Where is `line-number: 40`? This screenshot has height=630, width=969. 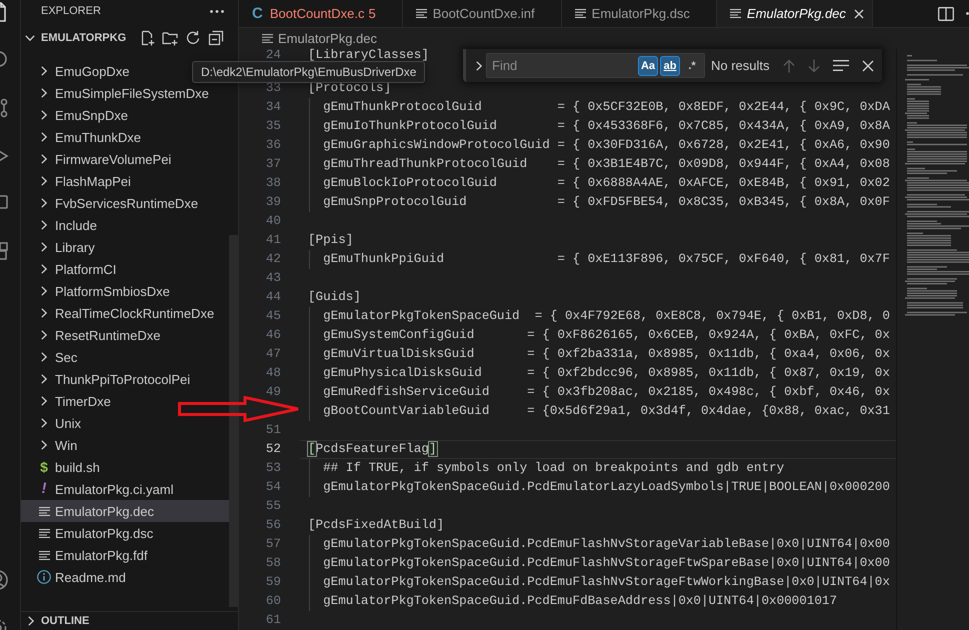 line-number: 40 is located at coordinates (272, 221).